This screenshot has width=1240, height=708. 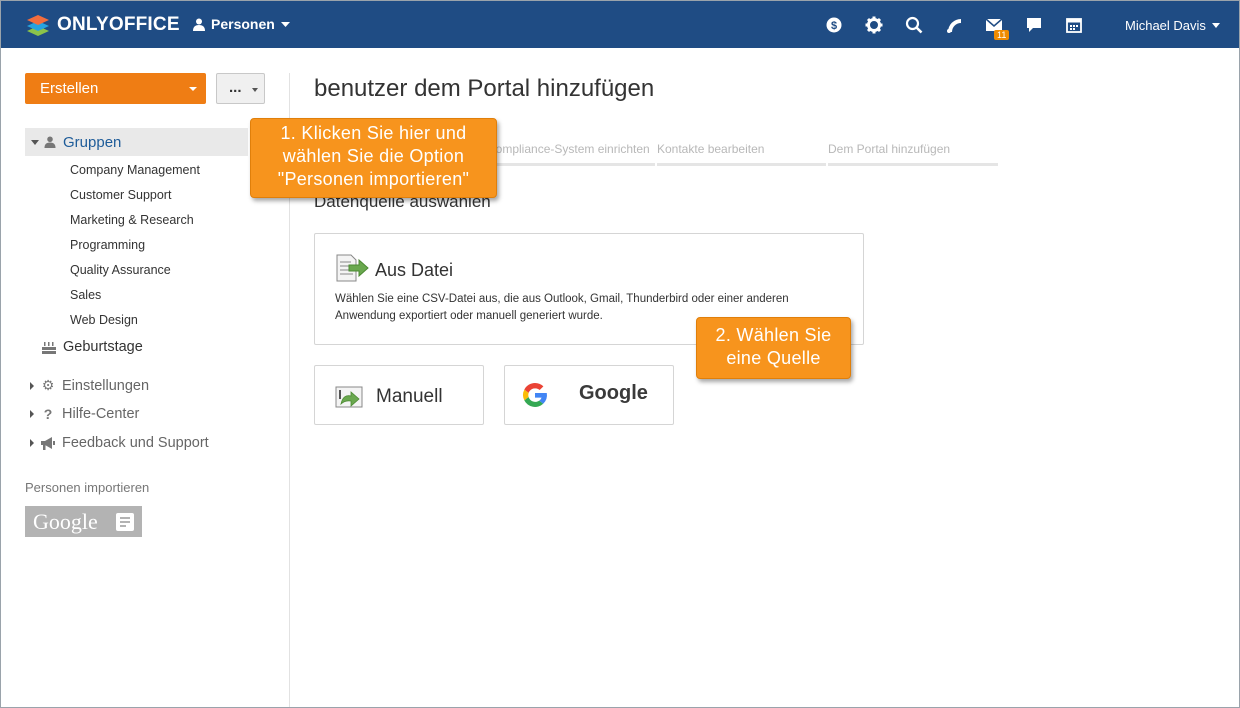 I want to click on chat-icon, so click(x=1034, y=25).